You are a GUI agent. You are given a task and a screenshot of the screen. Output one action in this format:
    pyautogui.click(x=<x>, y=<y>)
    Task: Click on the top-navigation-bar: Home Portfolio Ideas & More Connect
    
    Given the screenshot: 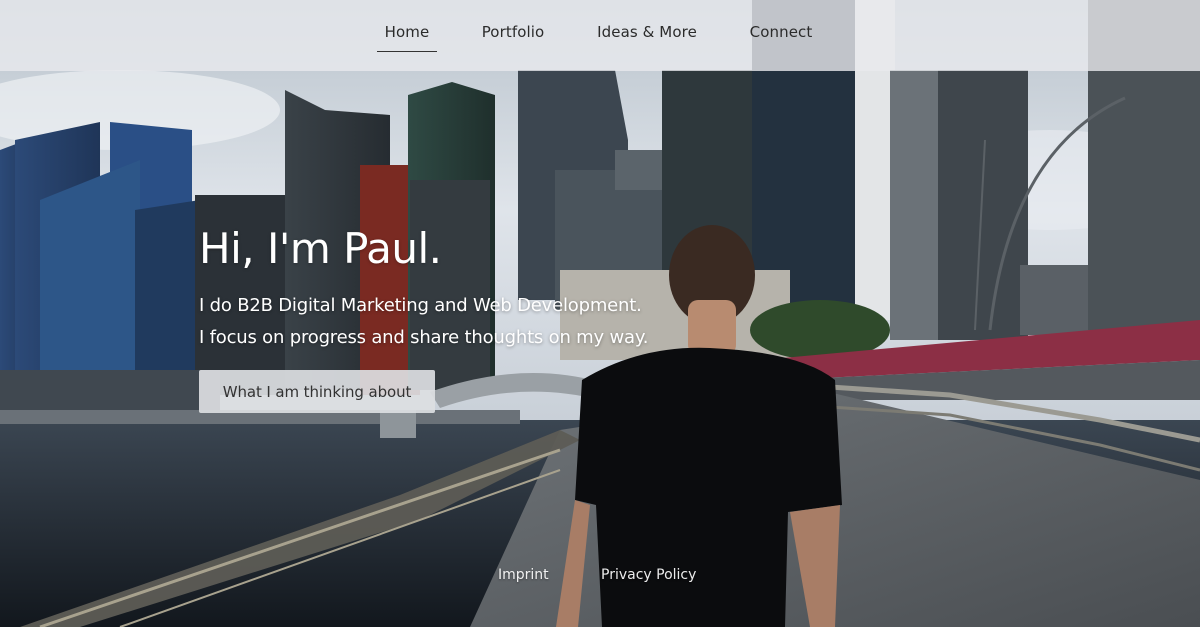 What is the action you would take?
    pyautogui.click(x=600, y=35)
    